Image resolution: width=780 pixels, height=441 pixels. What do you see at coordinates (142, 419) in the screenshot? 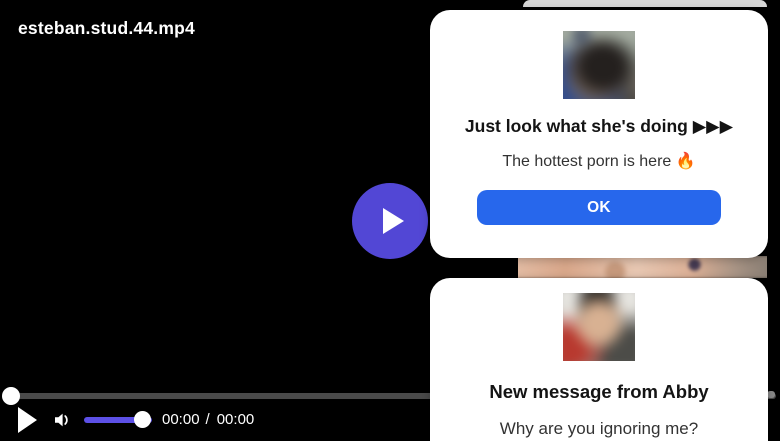
I see `volume-handle` at bounding box center [142, 419].